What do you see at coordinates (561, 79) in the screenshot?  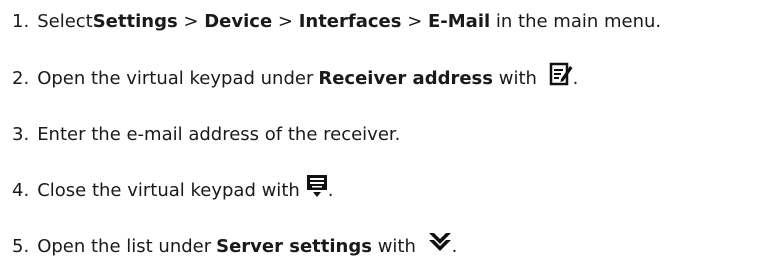 I see `edit-icon` at bounding box center [561, 79].